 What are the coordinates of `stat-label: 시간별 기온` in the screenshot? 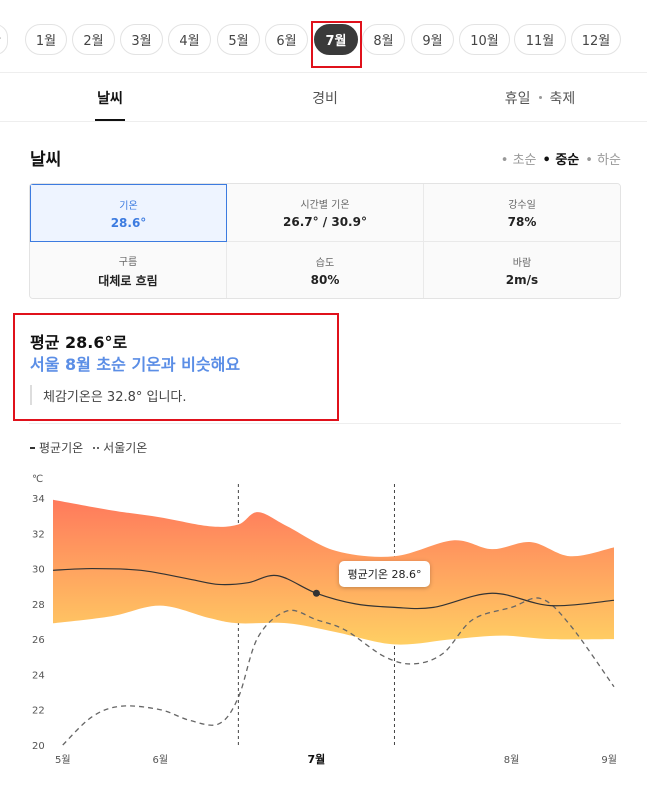 It's located at (325, 205).